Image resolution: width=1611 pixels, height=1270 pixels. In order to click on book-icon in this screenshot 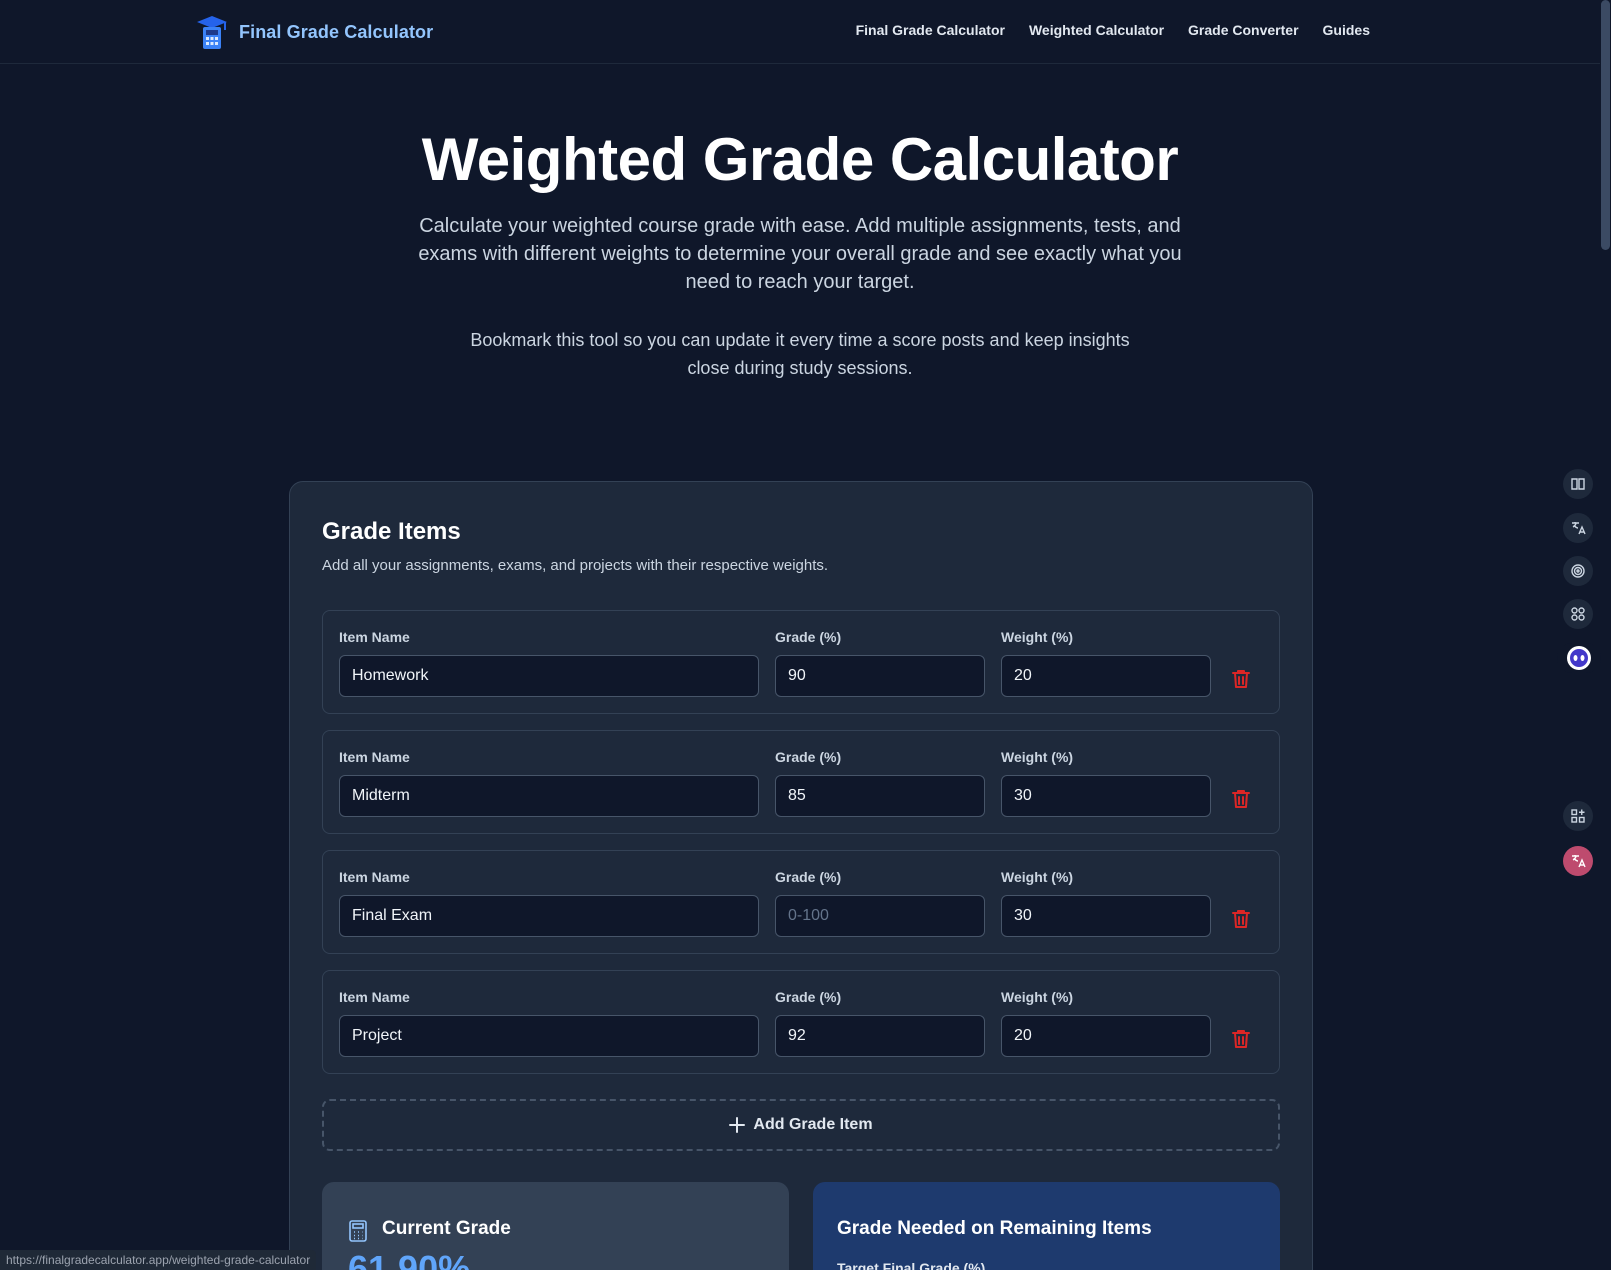, I will do `click(1578, 484)`.